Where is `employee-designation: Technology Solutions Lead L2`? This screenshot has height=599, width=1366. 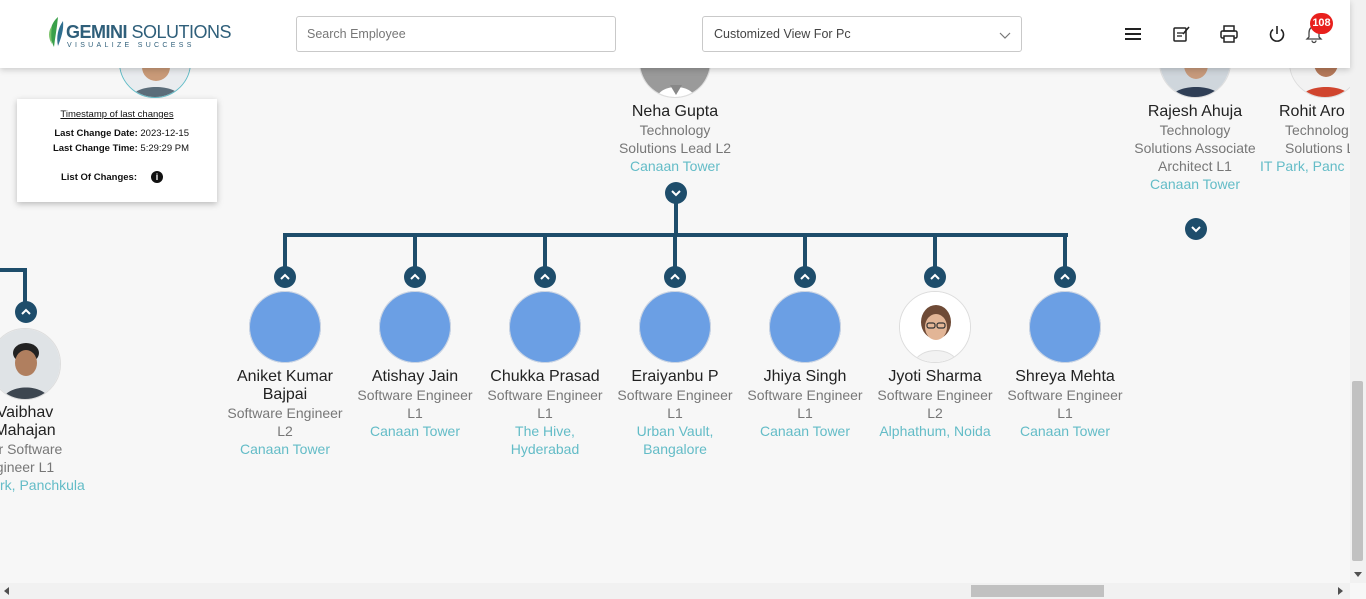
employee-designation: Technology Solutions Lead L2 is located at coordinates (675, 139).